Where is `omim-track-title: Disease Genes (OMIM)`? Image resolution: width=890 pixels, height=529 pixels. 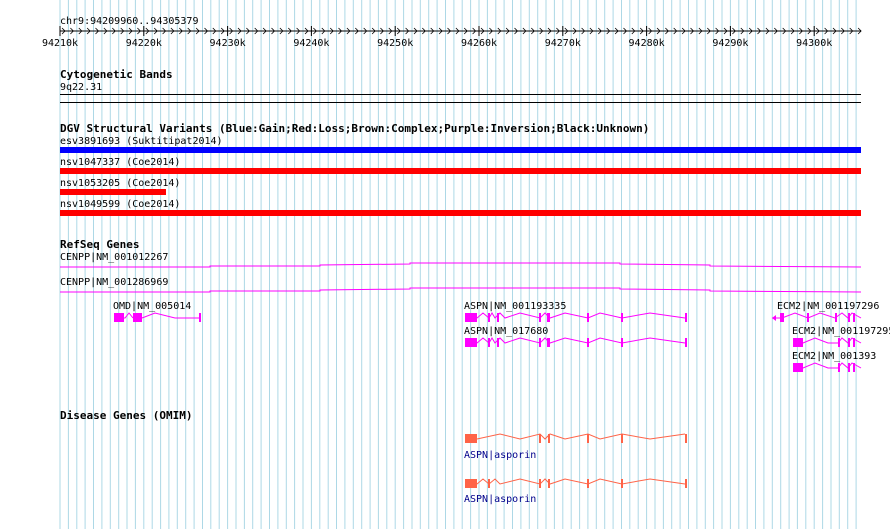 omim-track-title: Disease Genes (OMIM) is located at coordinates (126, 415).